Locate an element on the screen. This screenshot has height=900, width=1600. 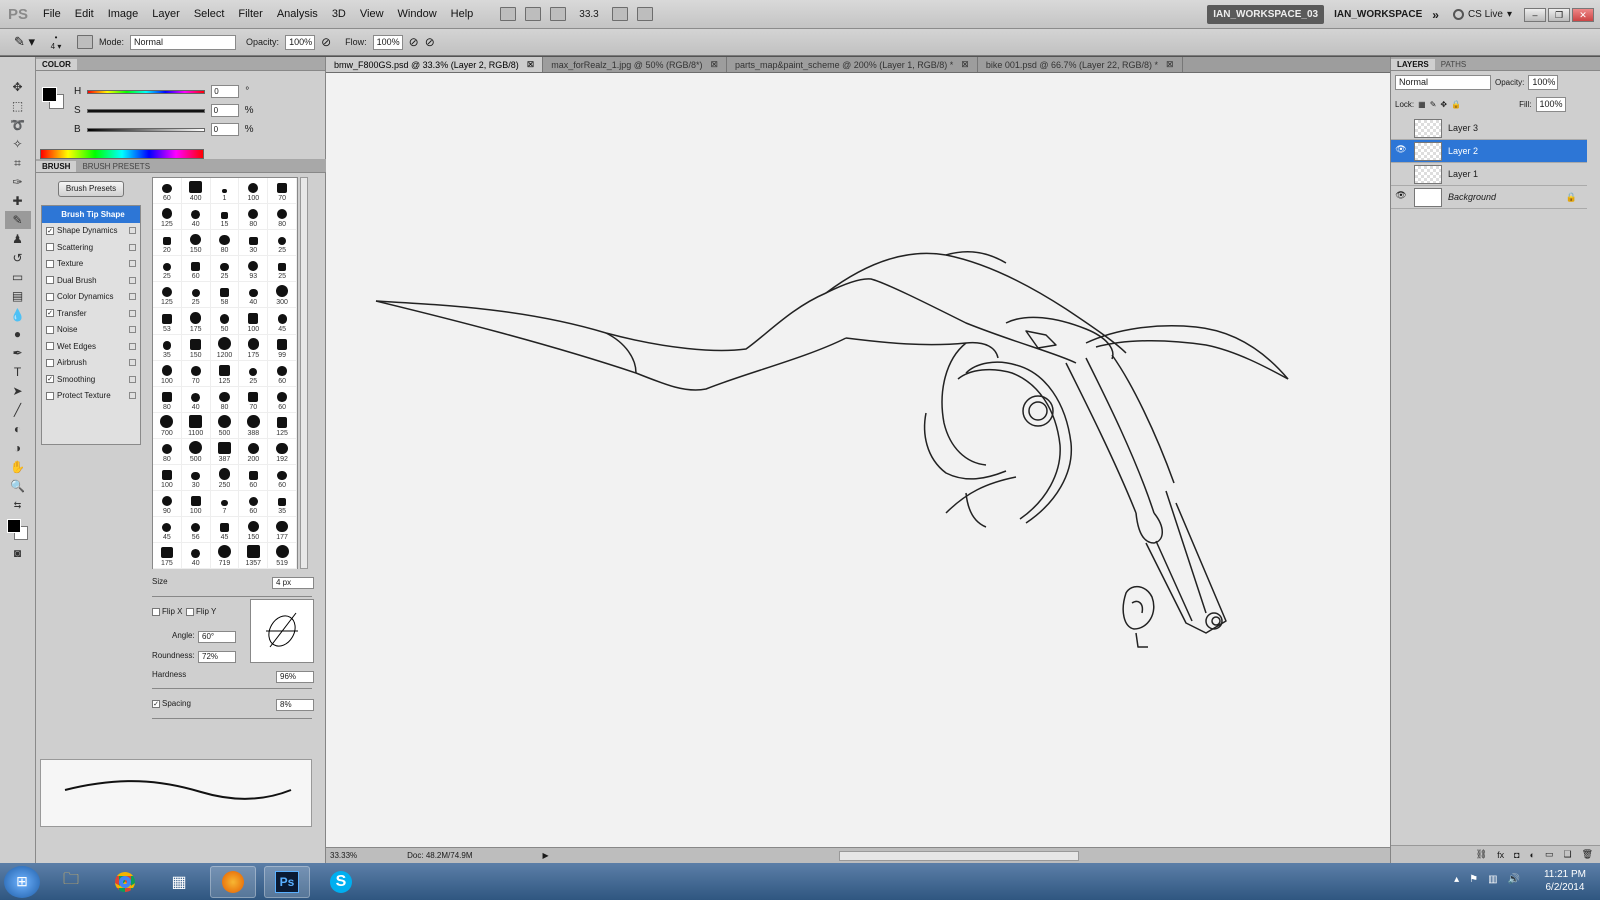
brush-tip: 1200 is located at coordinates (225, 347).